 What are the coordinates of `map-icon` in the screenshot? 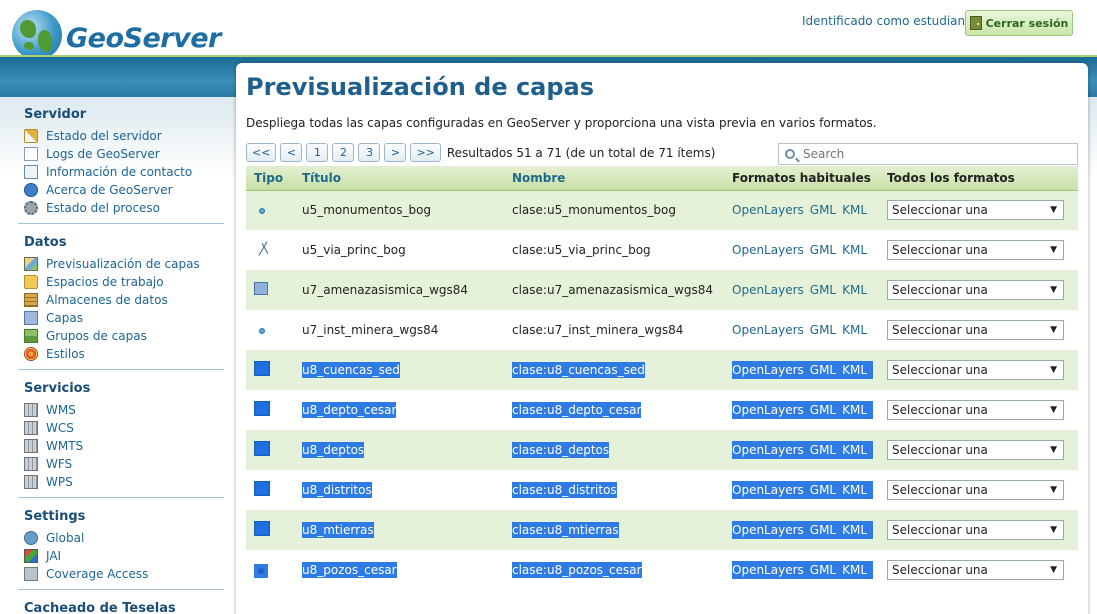 It's located at (31, 264).